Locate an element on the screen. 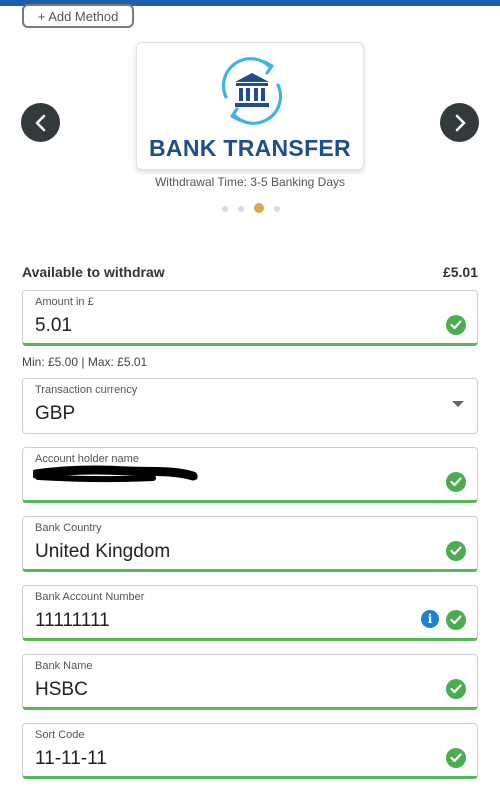  sort-code-value: 11-11-11 is located at coordinates (71, 759).